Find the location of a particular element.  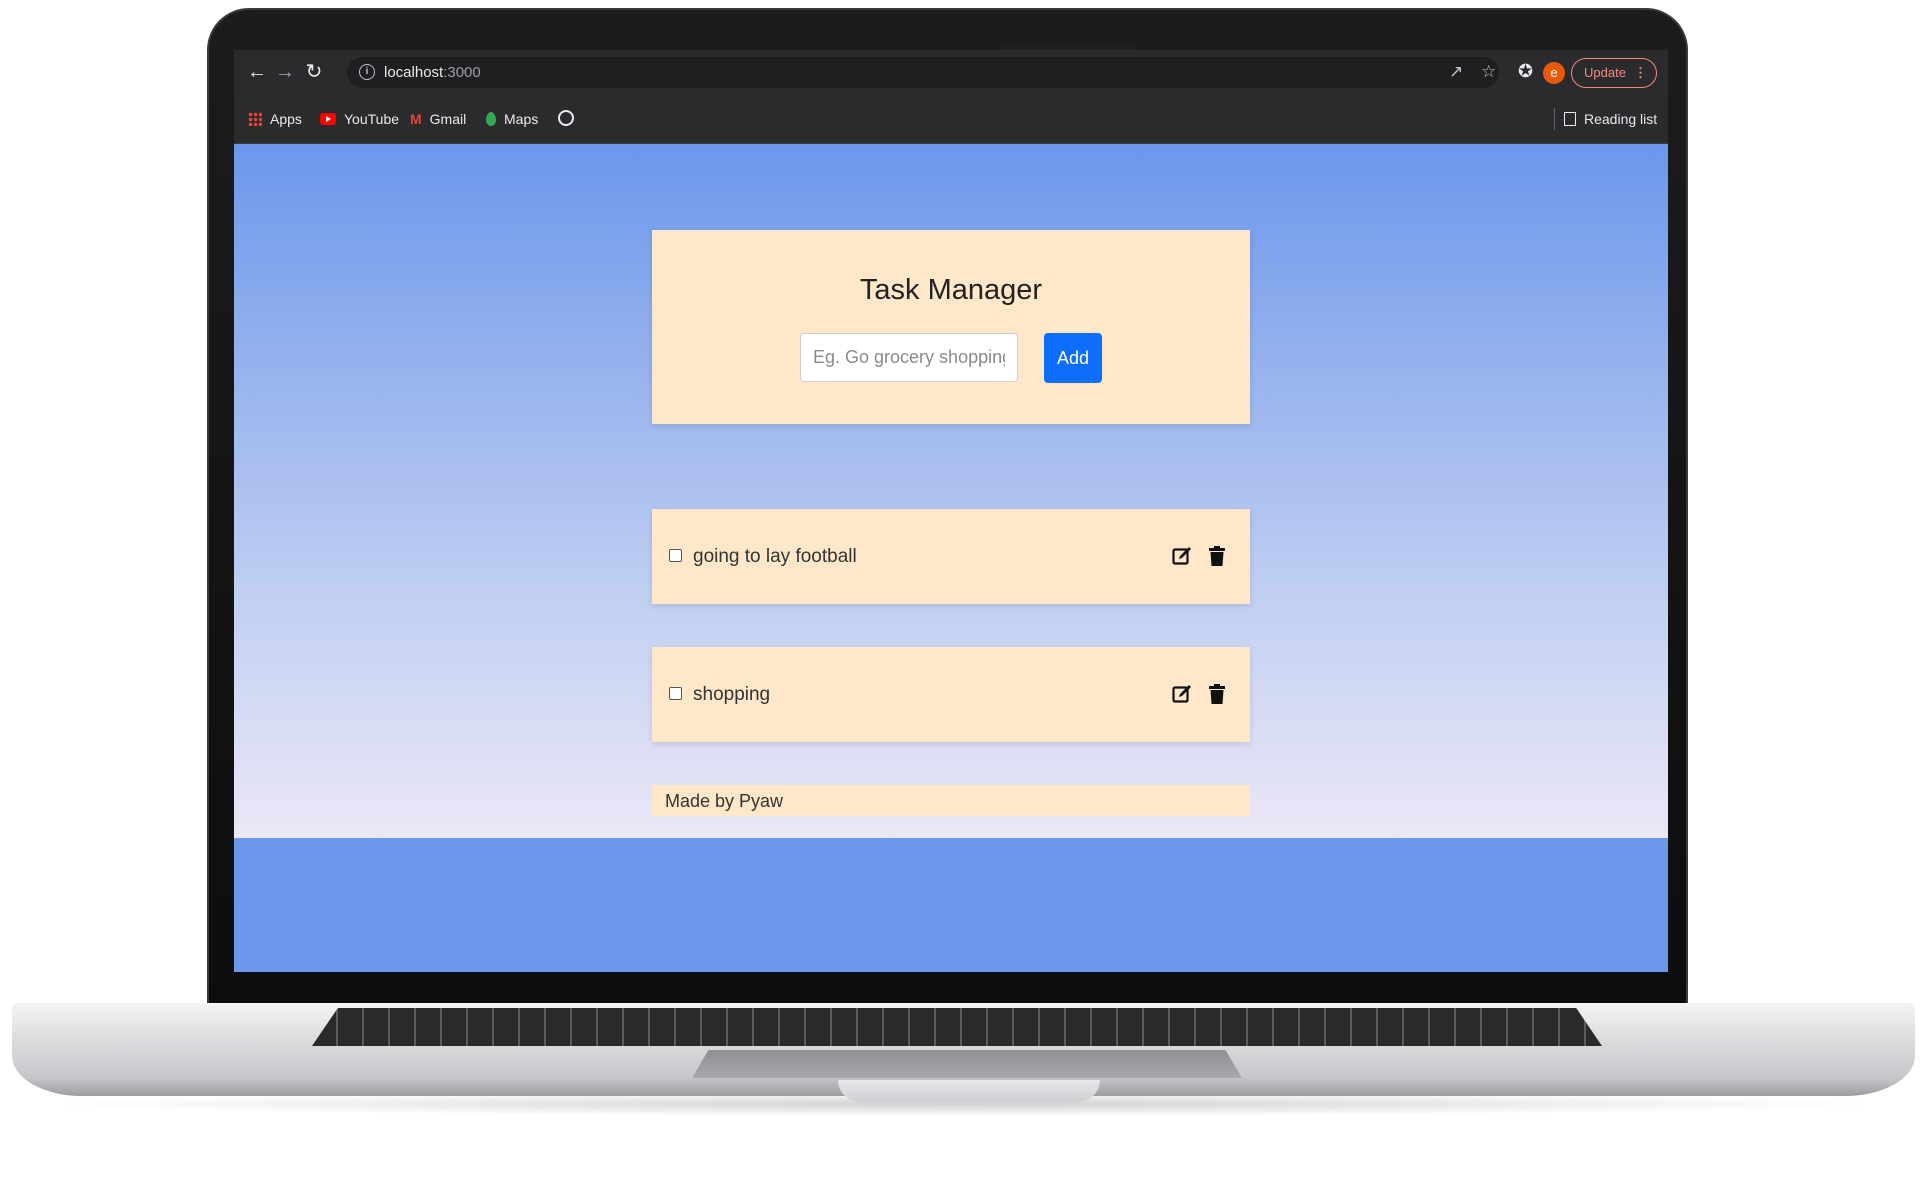

task-text: going to lay football is located at coordinates (775, 556).